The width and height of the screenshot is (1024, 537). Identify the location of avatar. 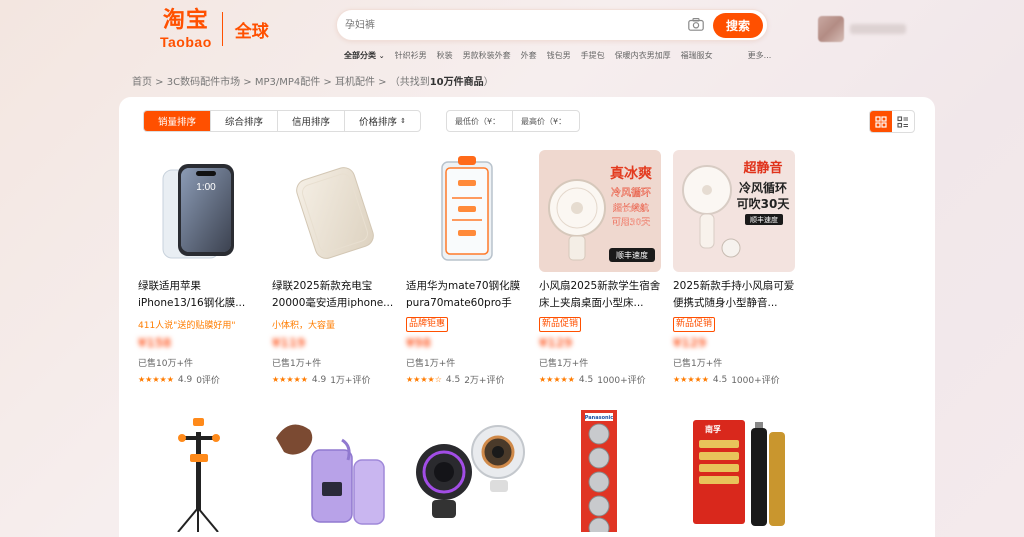
(831, 29).